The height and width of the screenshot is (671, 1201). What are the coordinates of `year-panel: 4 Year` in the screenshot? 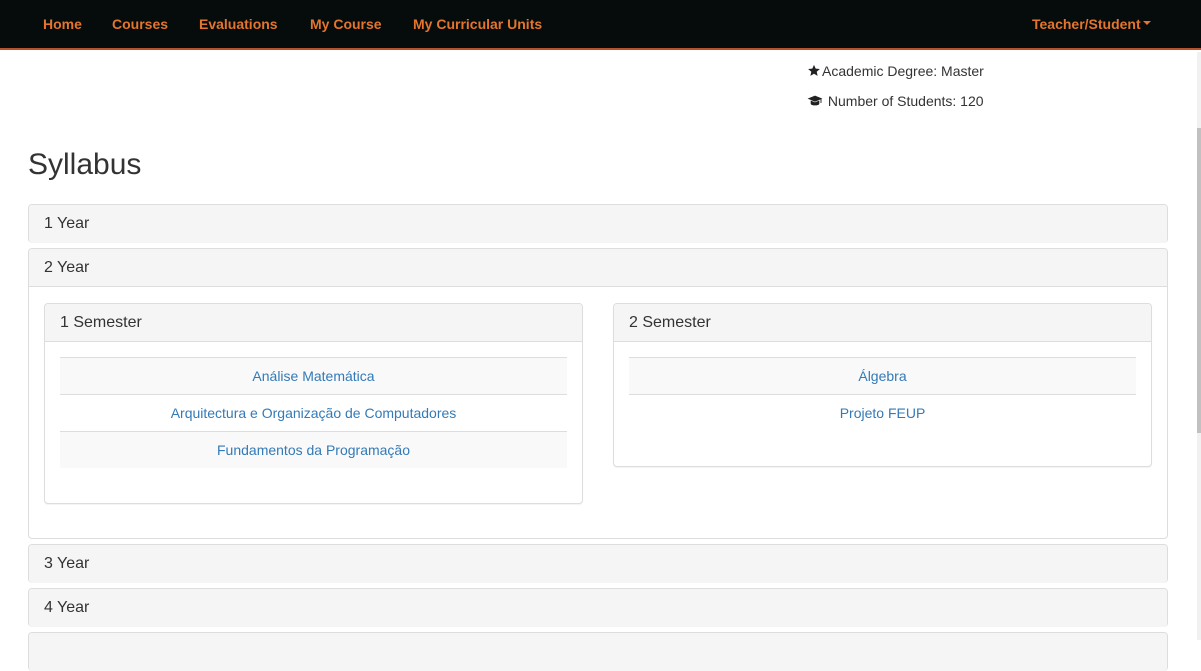 It's located at (598, 607).